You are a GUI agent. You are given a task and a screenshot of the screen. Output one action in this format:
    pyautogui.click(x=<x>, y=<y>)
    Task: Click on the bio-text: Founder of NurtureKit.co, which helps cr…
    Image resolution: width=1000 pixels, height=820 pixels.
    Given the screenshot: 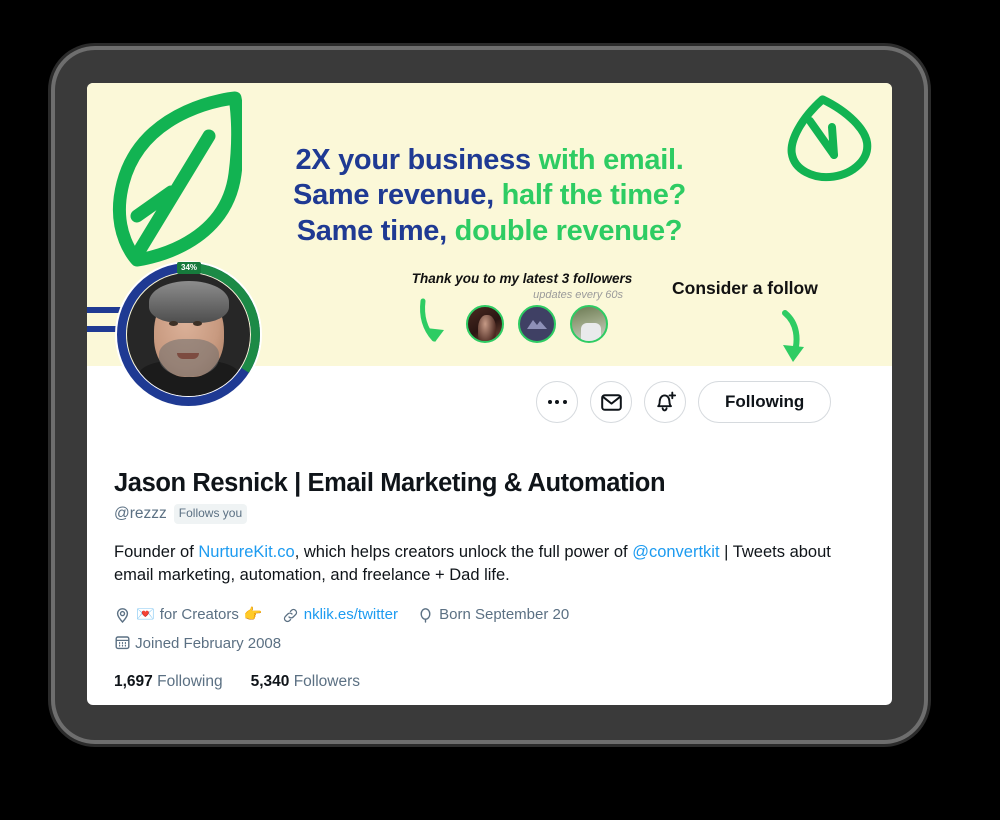 What is the action you would take?
    pyautogui.click(x=484, y=564)
    